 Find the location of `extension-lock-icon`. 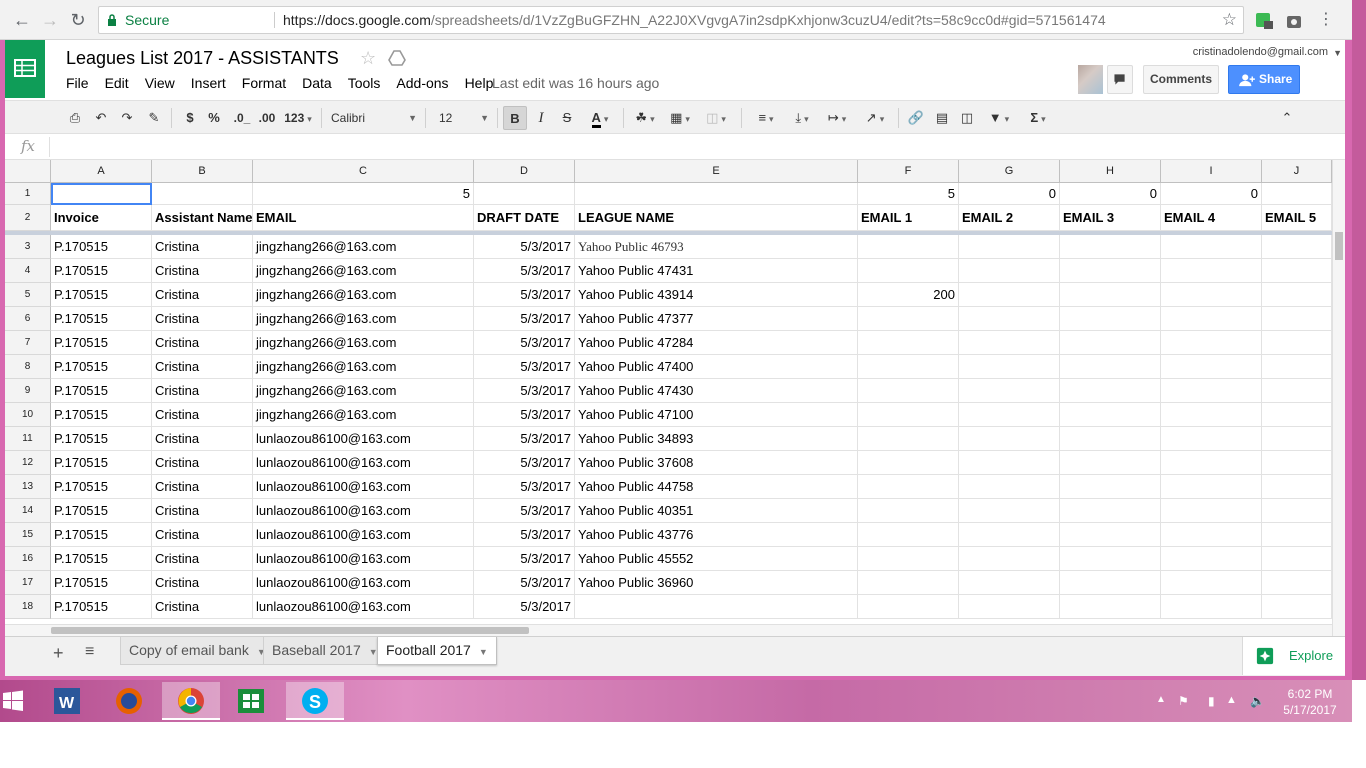

extension-lock-icon is located at coordinates (1294, 20).